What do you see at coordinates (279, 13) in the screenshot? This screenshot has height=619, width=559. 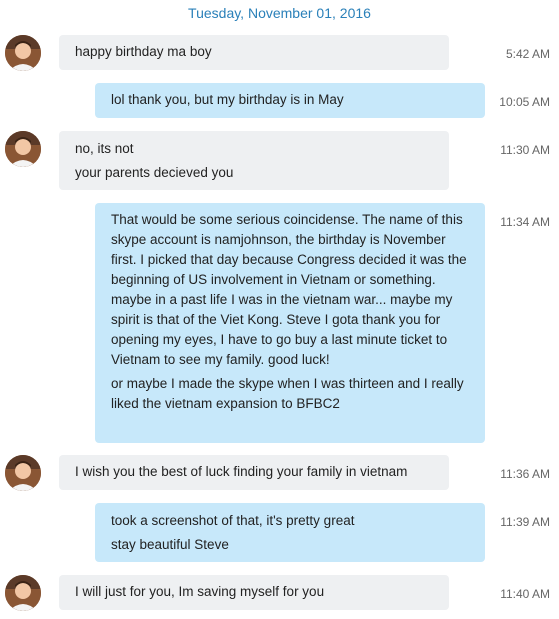 I see `date-header: Tuesday, November 01, 2016` at bounding box center [279, 13].